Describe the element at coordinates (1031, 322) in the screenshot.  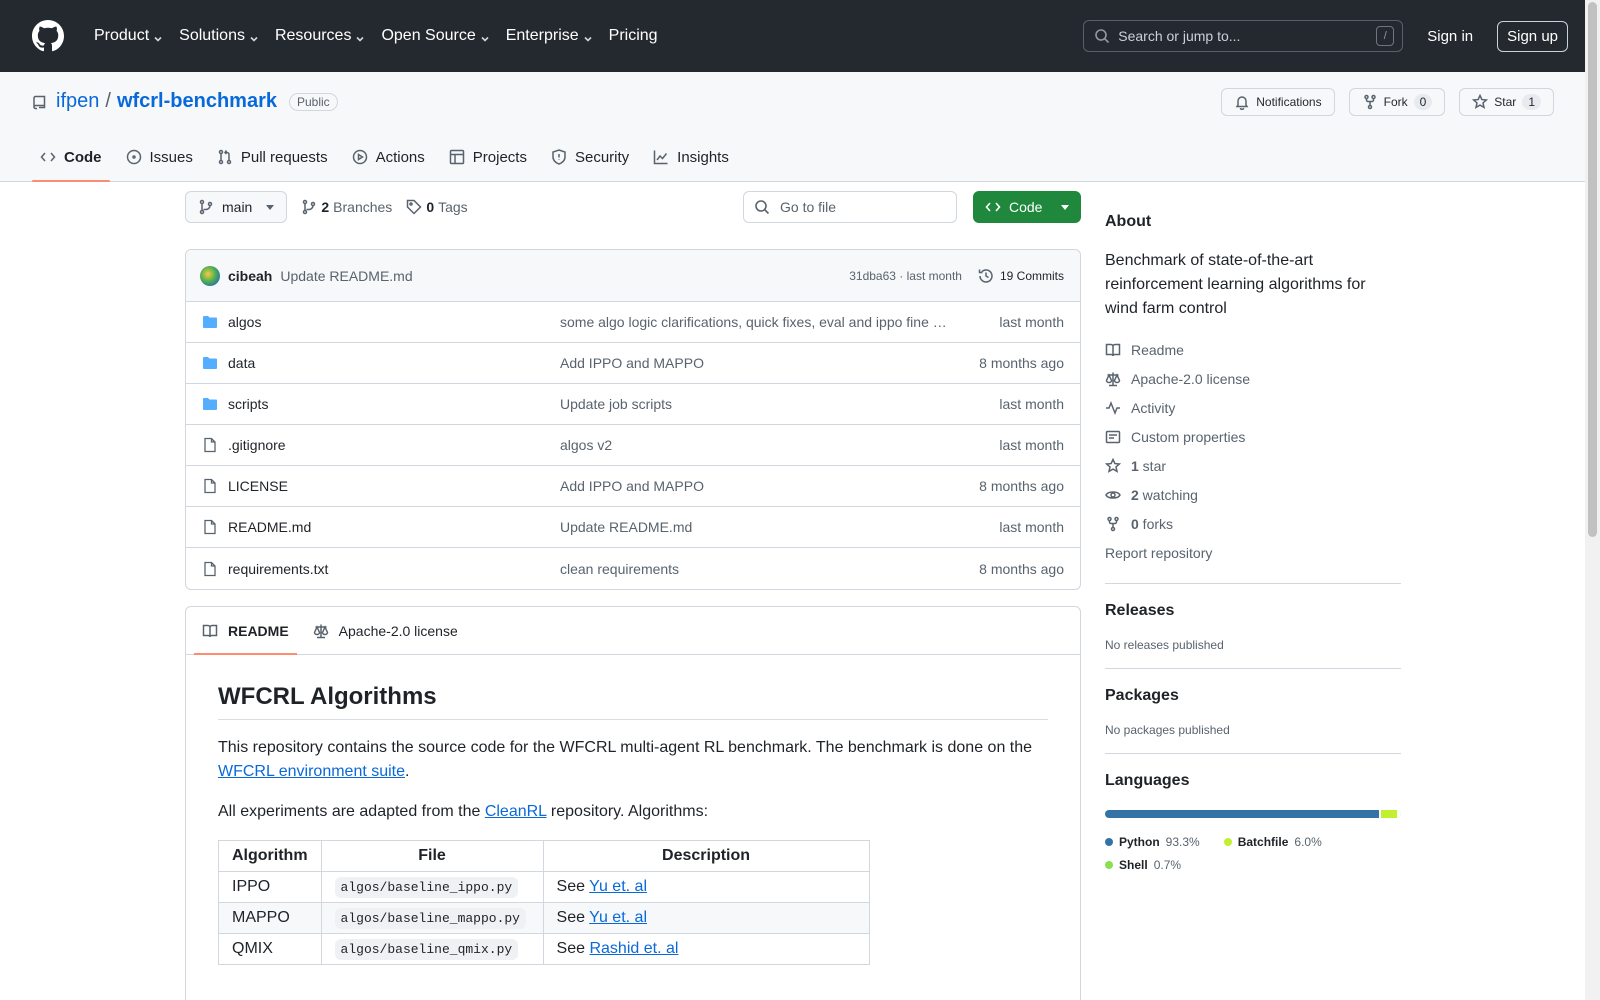
I see `file-time: last month` at that location.